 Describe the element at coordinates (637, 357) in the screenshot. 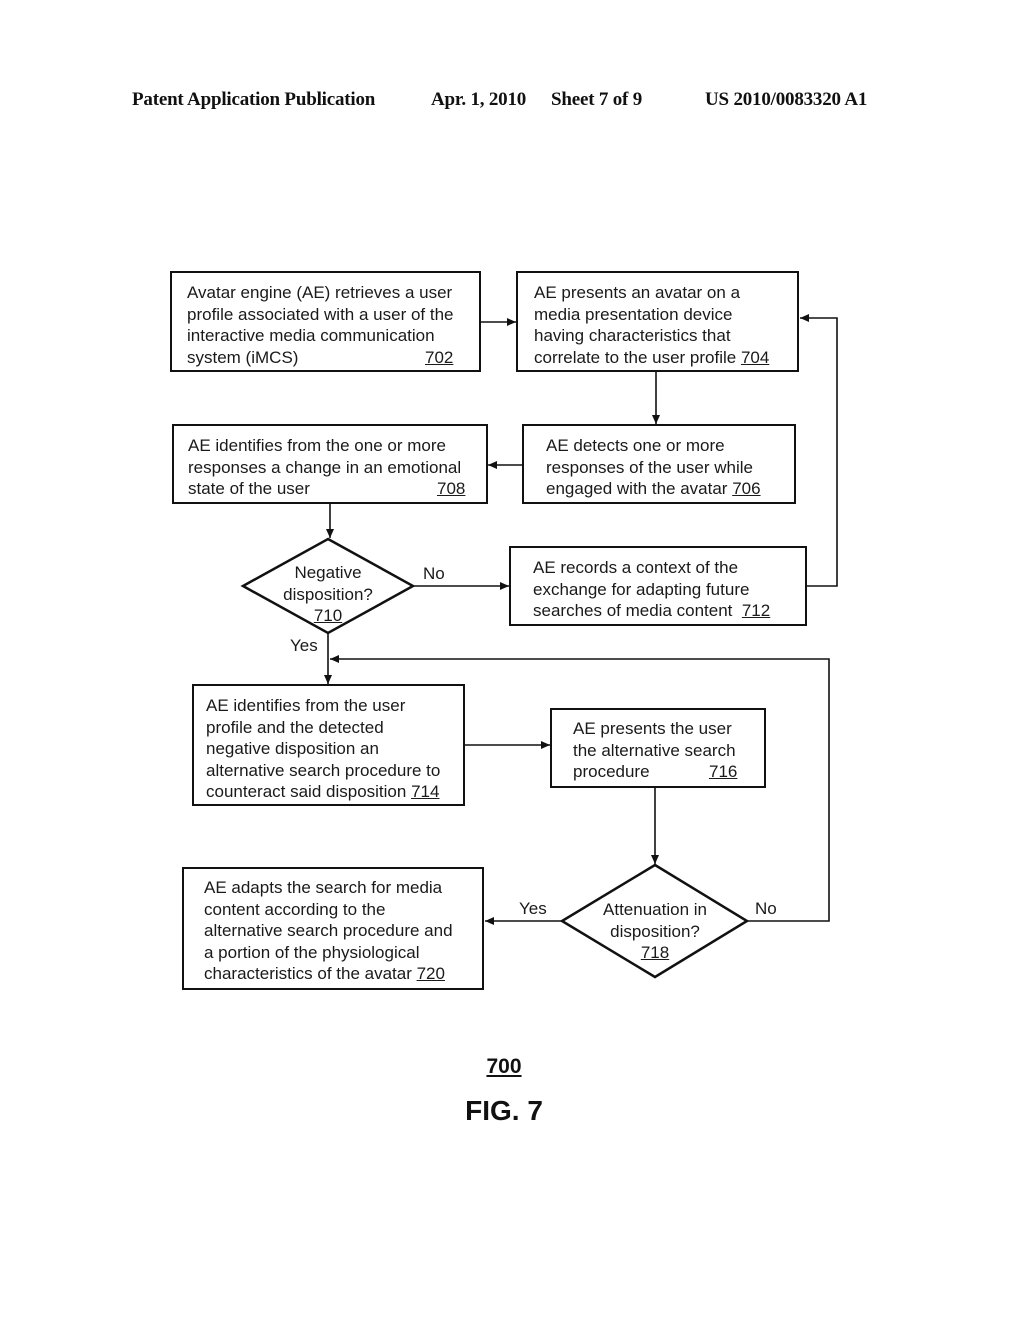

I see `step-704-text: correlate to the user profile` at that location.